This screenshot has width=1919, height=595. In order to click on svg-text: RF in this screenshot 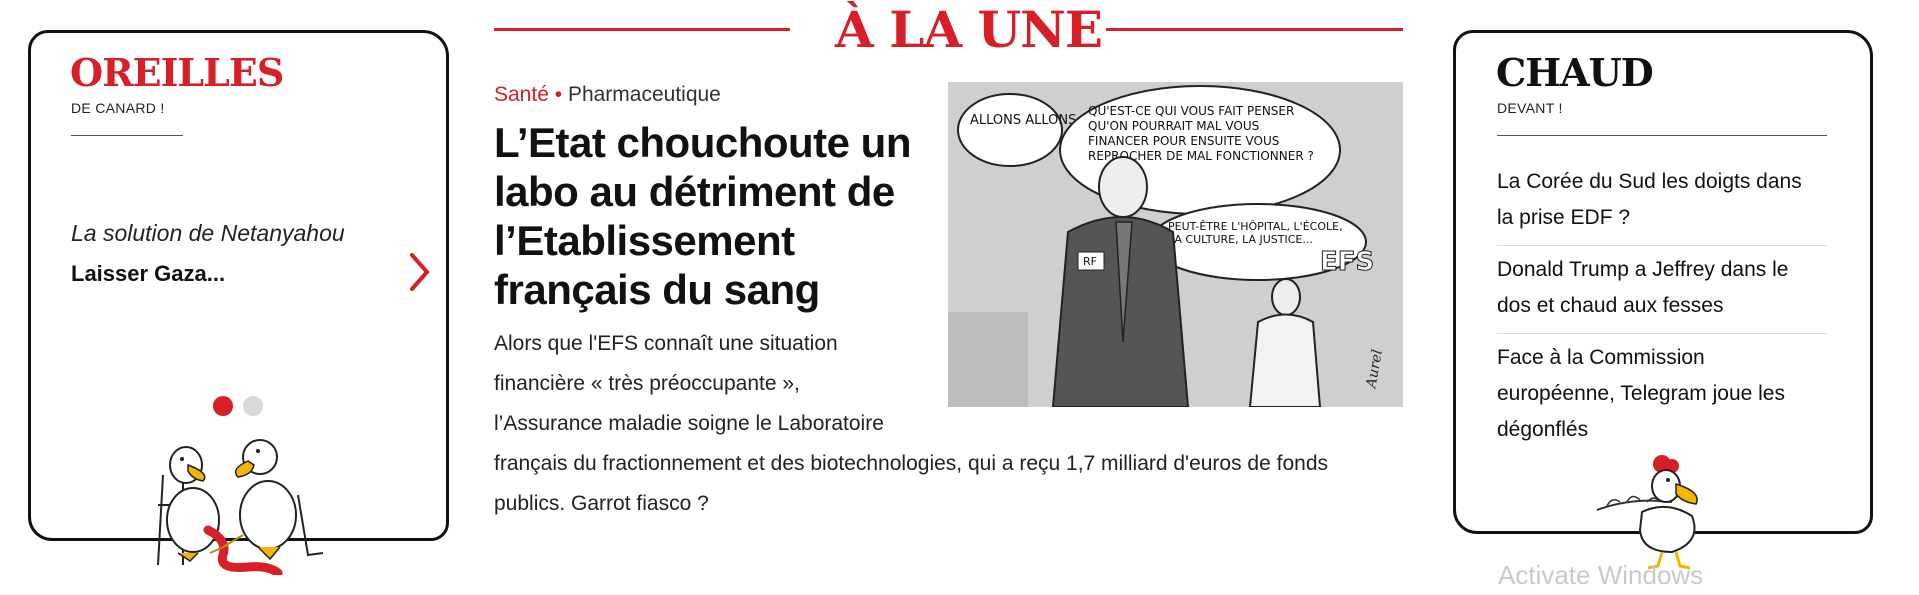, I will do `click(1090, 261)`.